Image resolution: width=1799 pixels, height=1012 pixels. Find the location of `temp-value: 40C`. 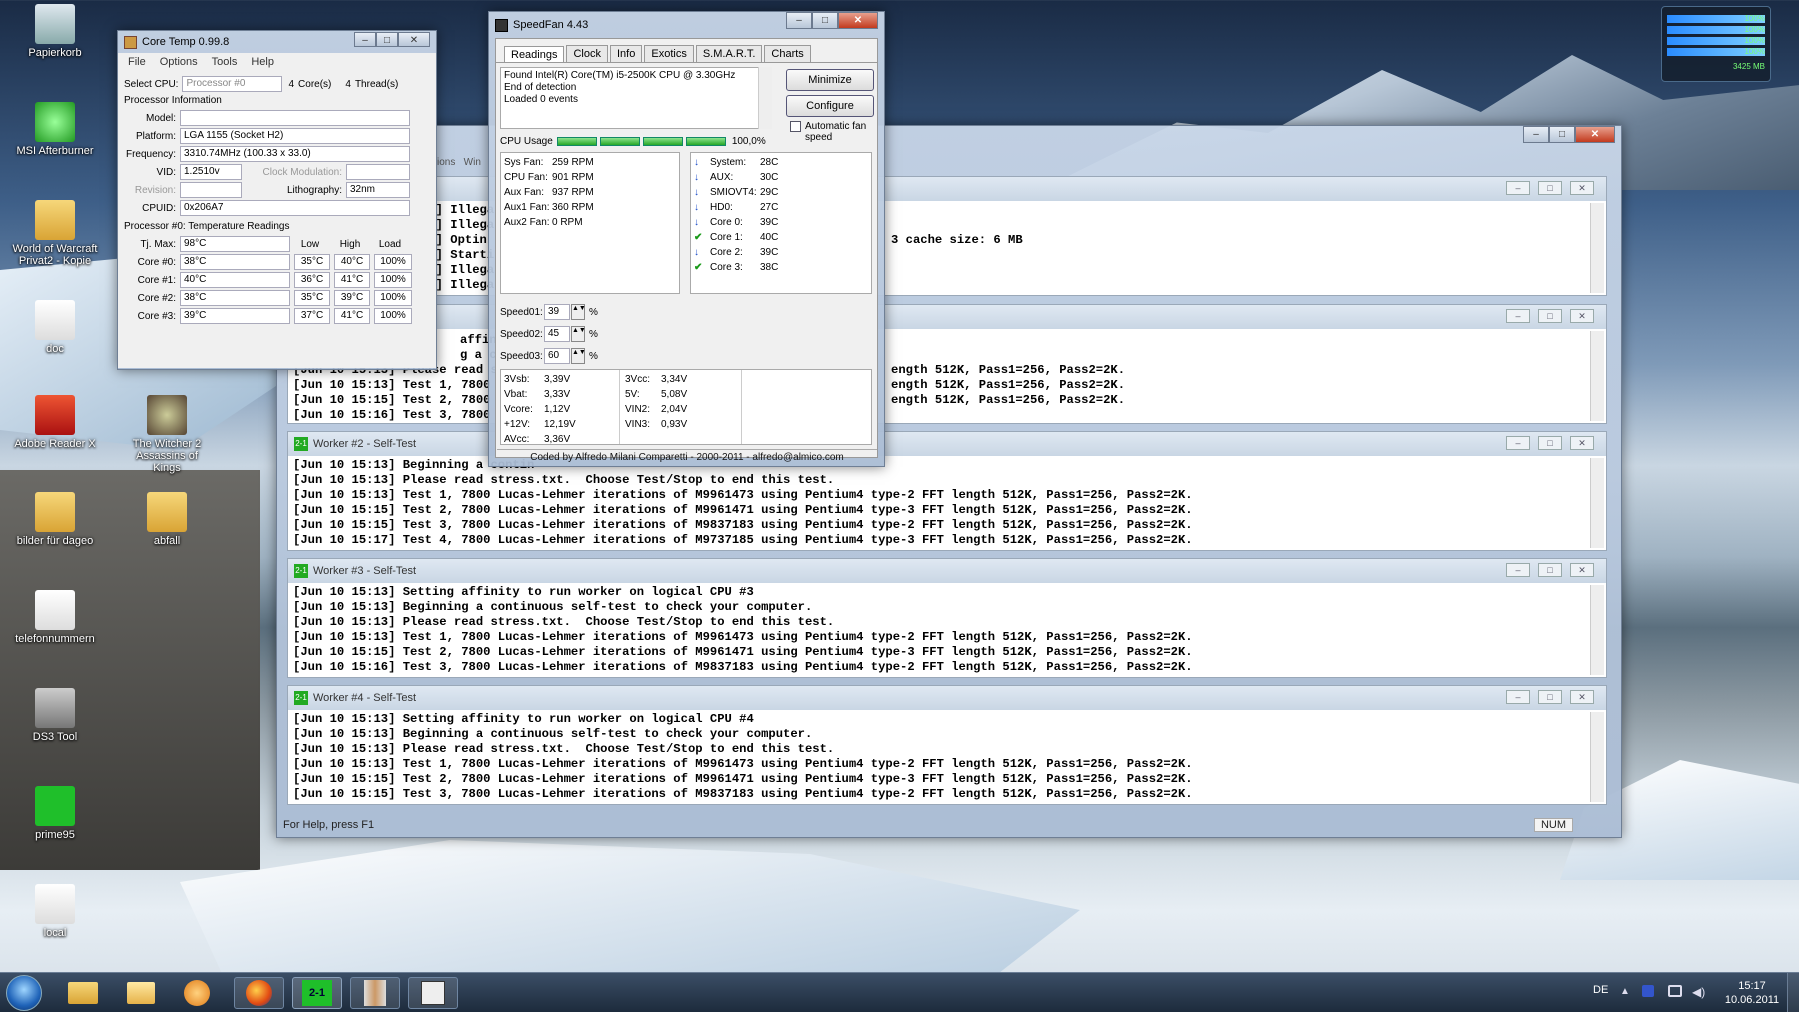

temp-value: 40C is located at coordinates (769, 237).